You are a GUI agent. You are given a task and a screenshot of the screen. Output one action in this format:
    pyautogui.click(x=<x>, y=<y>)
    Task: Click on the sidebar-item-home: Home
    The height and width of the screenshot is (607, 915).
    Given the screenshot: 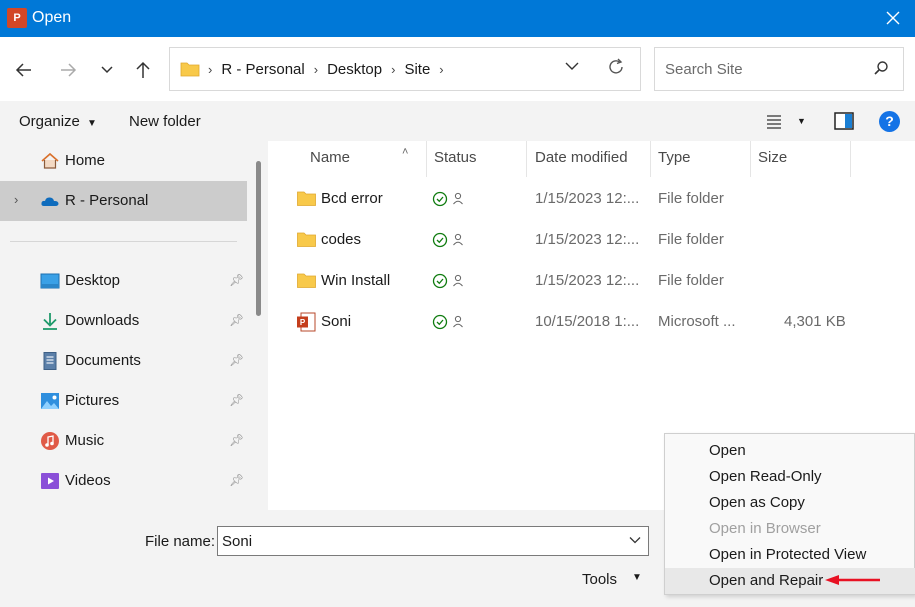 What is the action you would take?
    pyautogui.click(x=123, y=161)
    